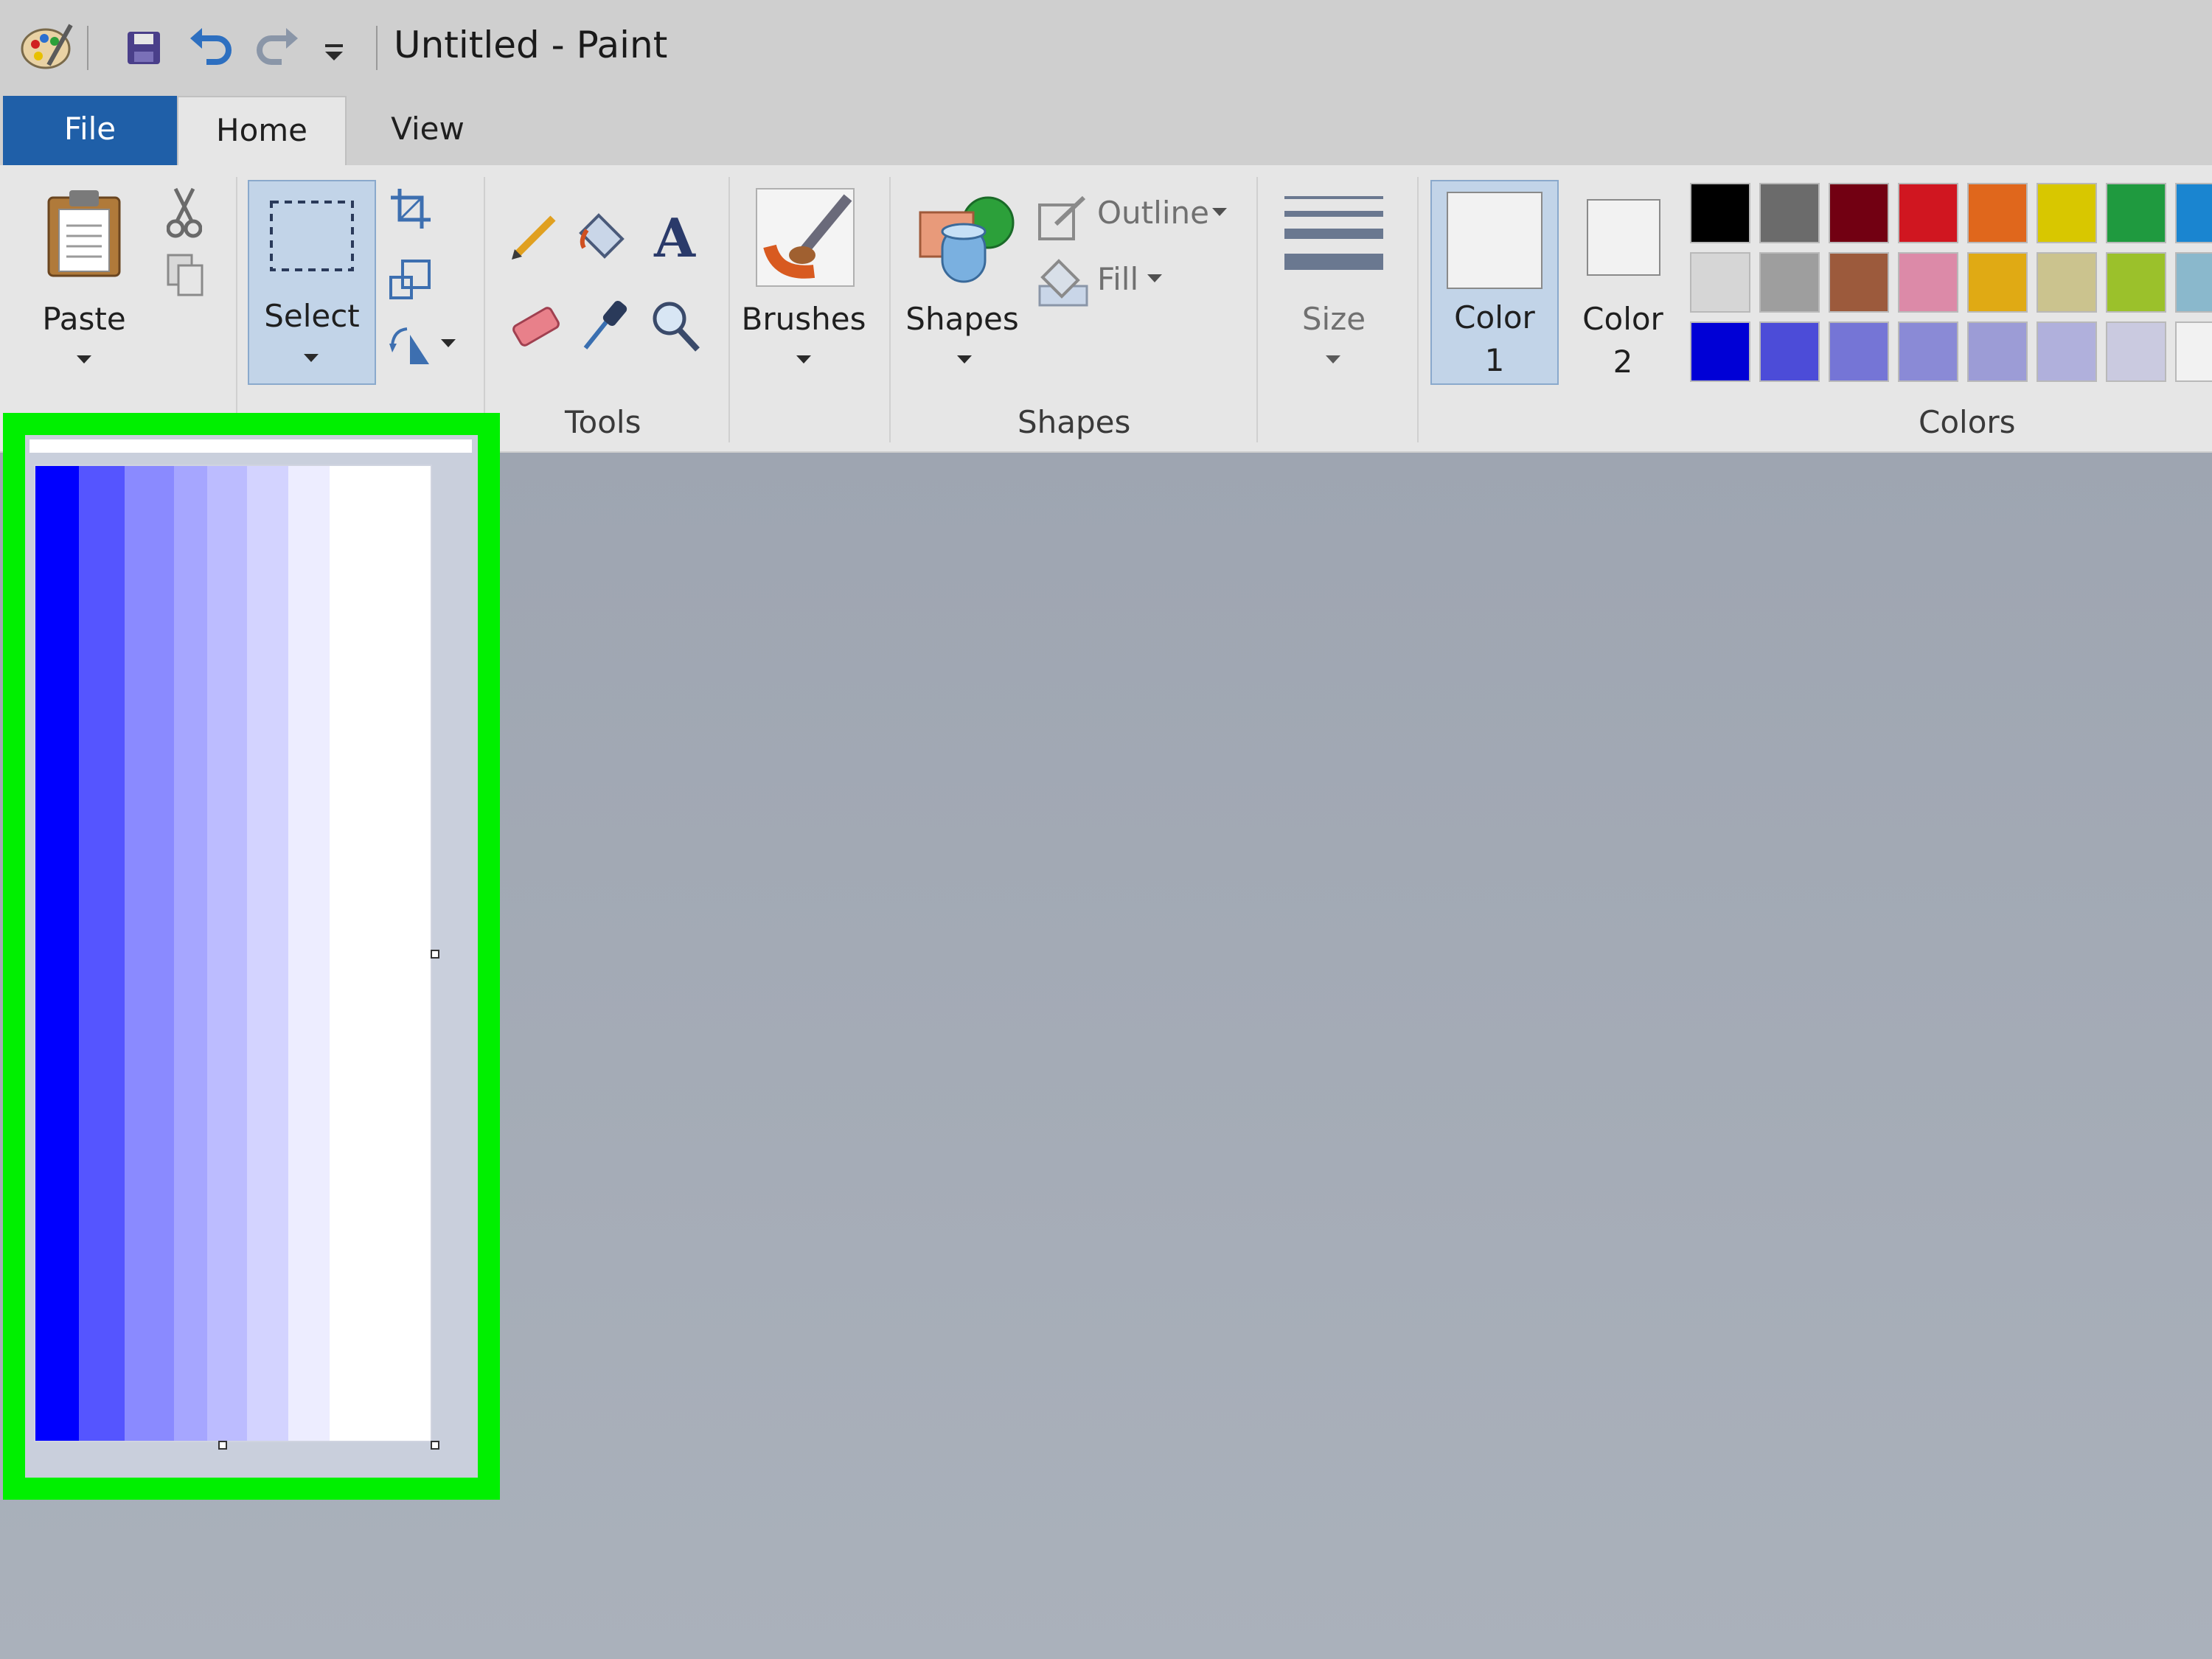  Describe the element at coordinates (334, 52) in the screenshot. I see `customize-toolbar-dropdown-icon` at that location.